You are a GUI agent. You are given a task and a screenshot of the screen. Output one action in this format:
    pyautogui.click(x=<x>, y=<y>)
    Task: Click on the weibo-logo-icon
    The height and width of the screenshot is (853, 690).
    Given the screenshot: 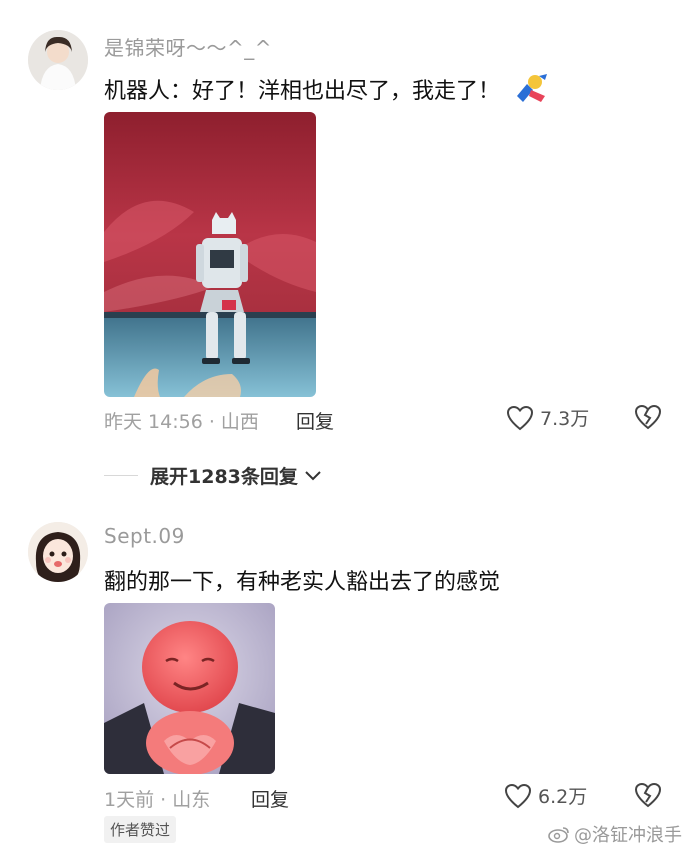 What is the action you would take?
    pyautogui.click(x=558, y=835)
    